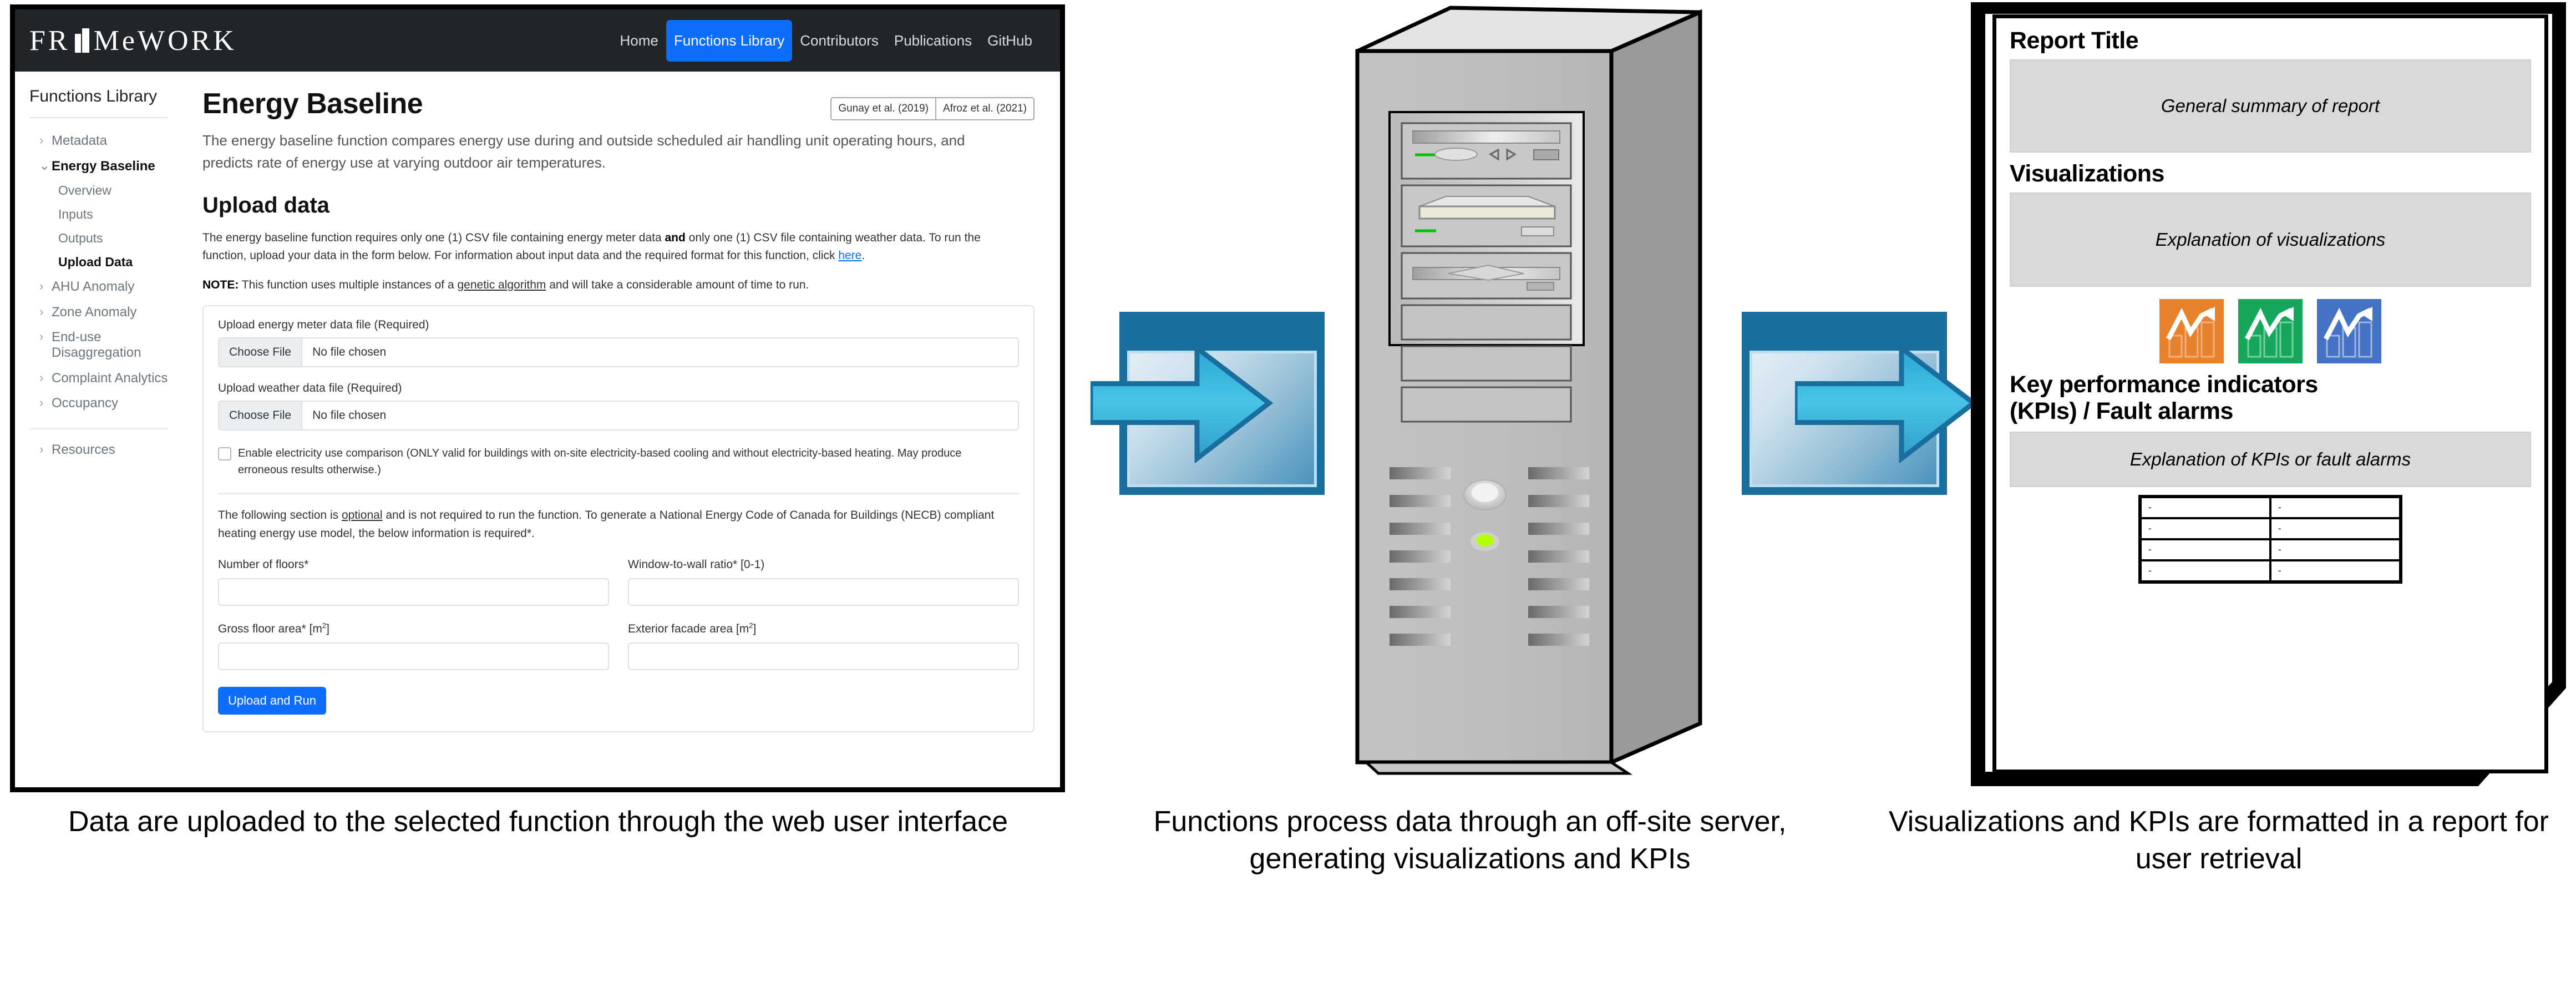 This screenshot has width=2576, height=992. I want to click on sidebar-item-resources: › Resources, so click(105, 450).